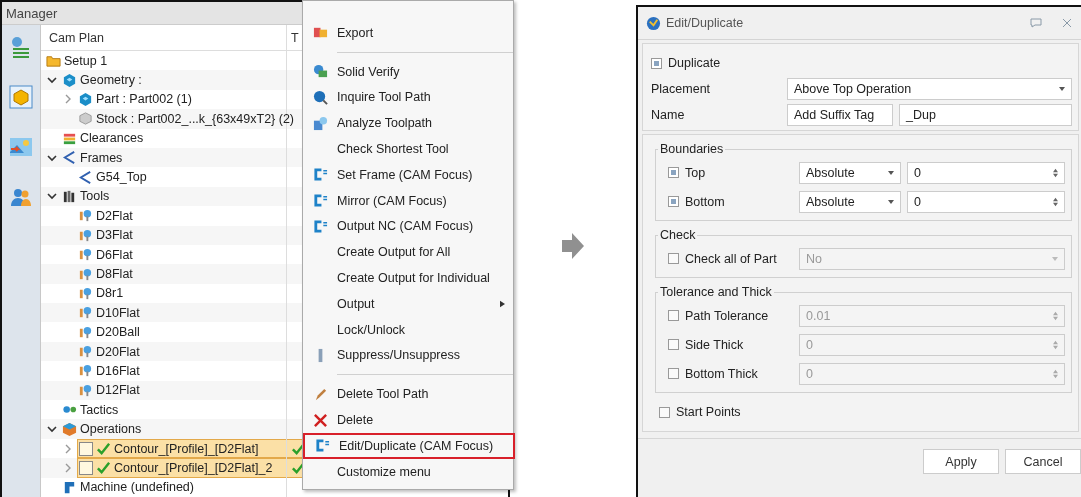 This screenshot has height=497, width=1081. What do you see at coordinates (114, 235) in the screenshot?
I see `tree-item-label: D3Flat` at bounding box center [114, 235].